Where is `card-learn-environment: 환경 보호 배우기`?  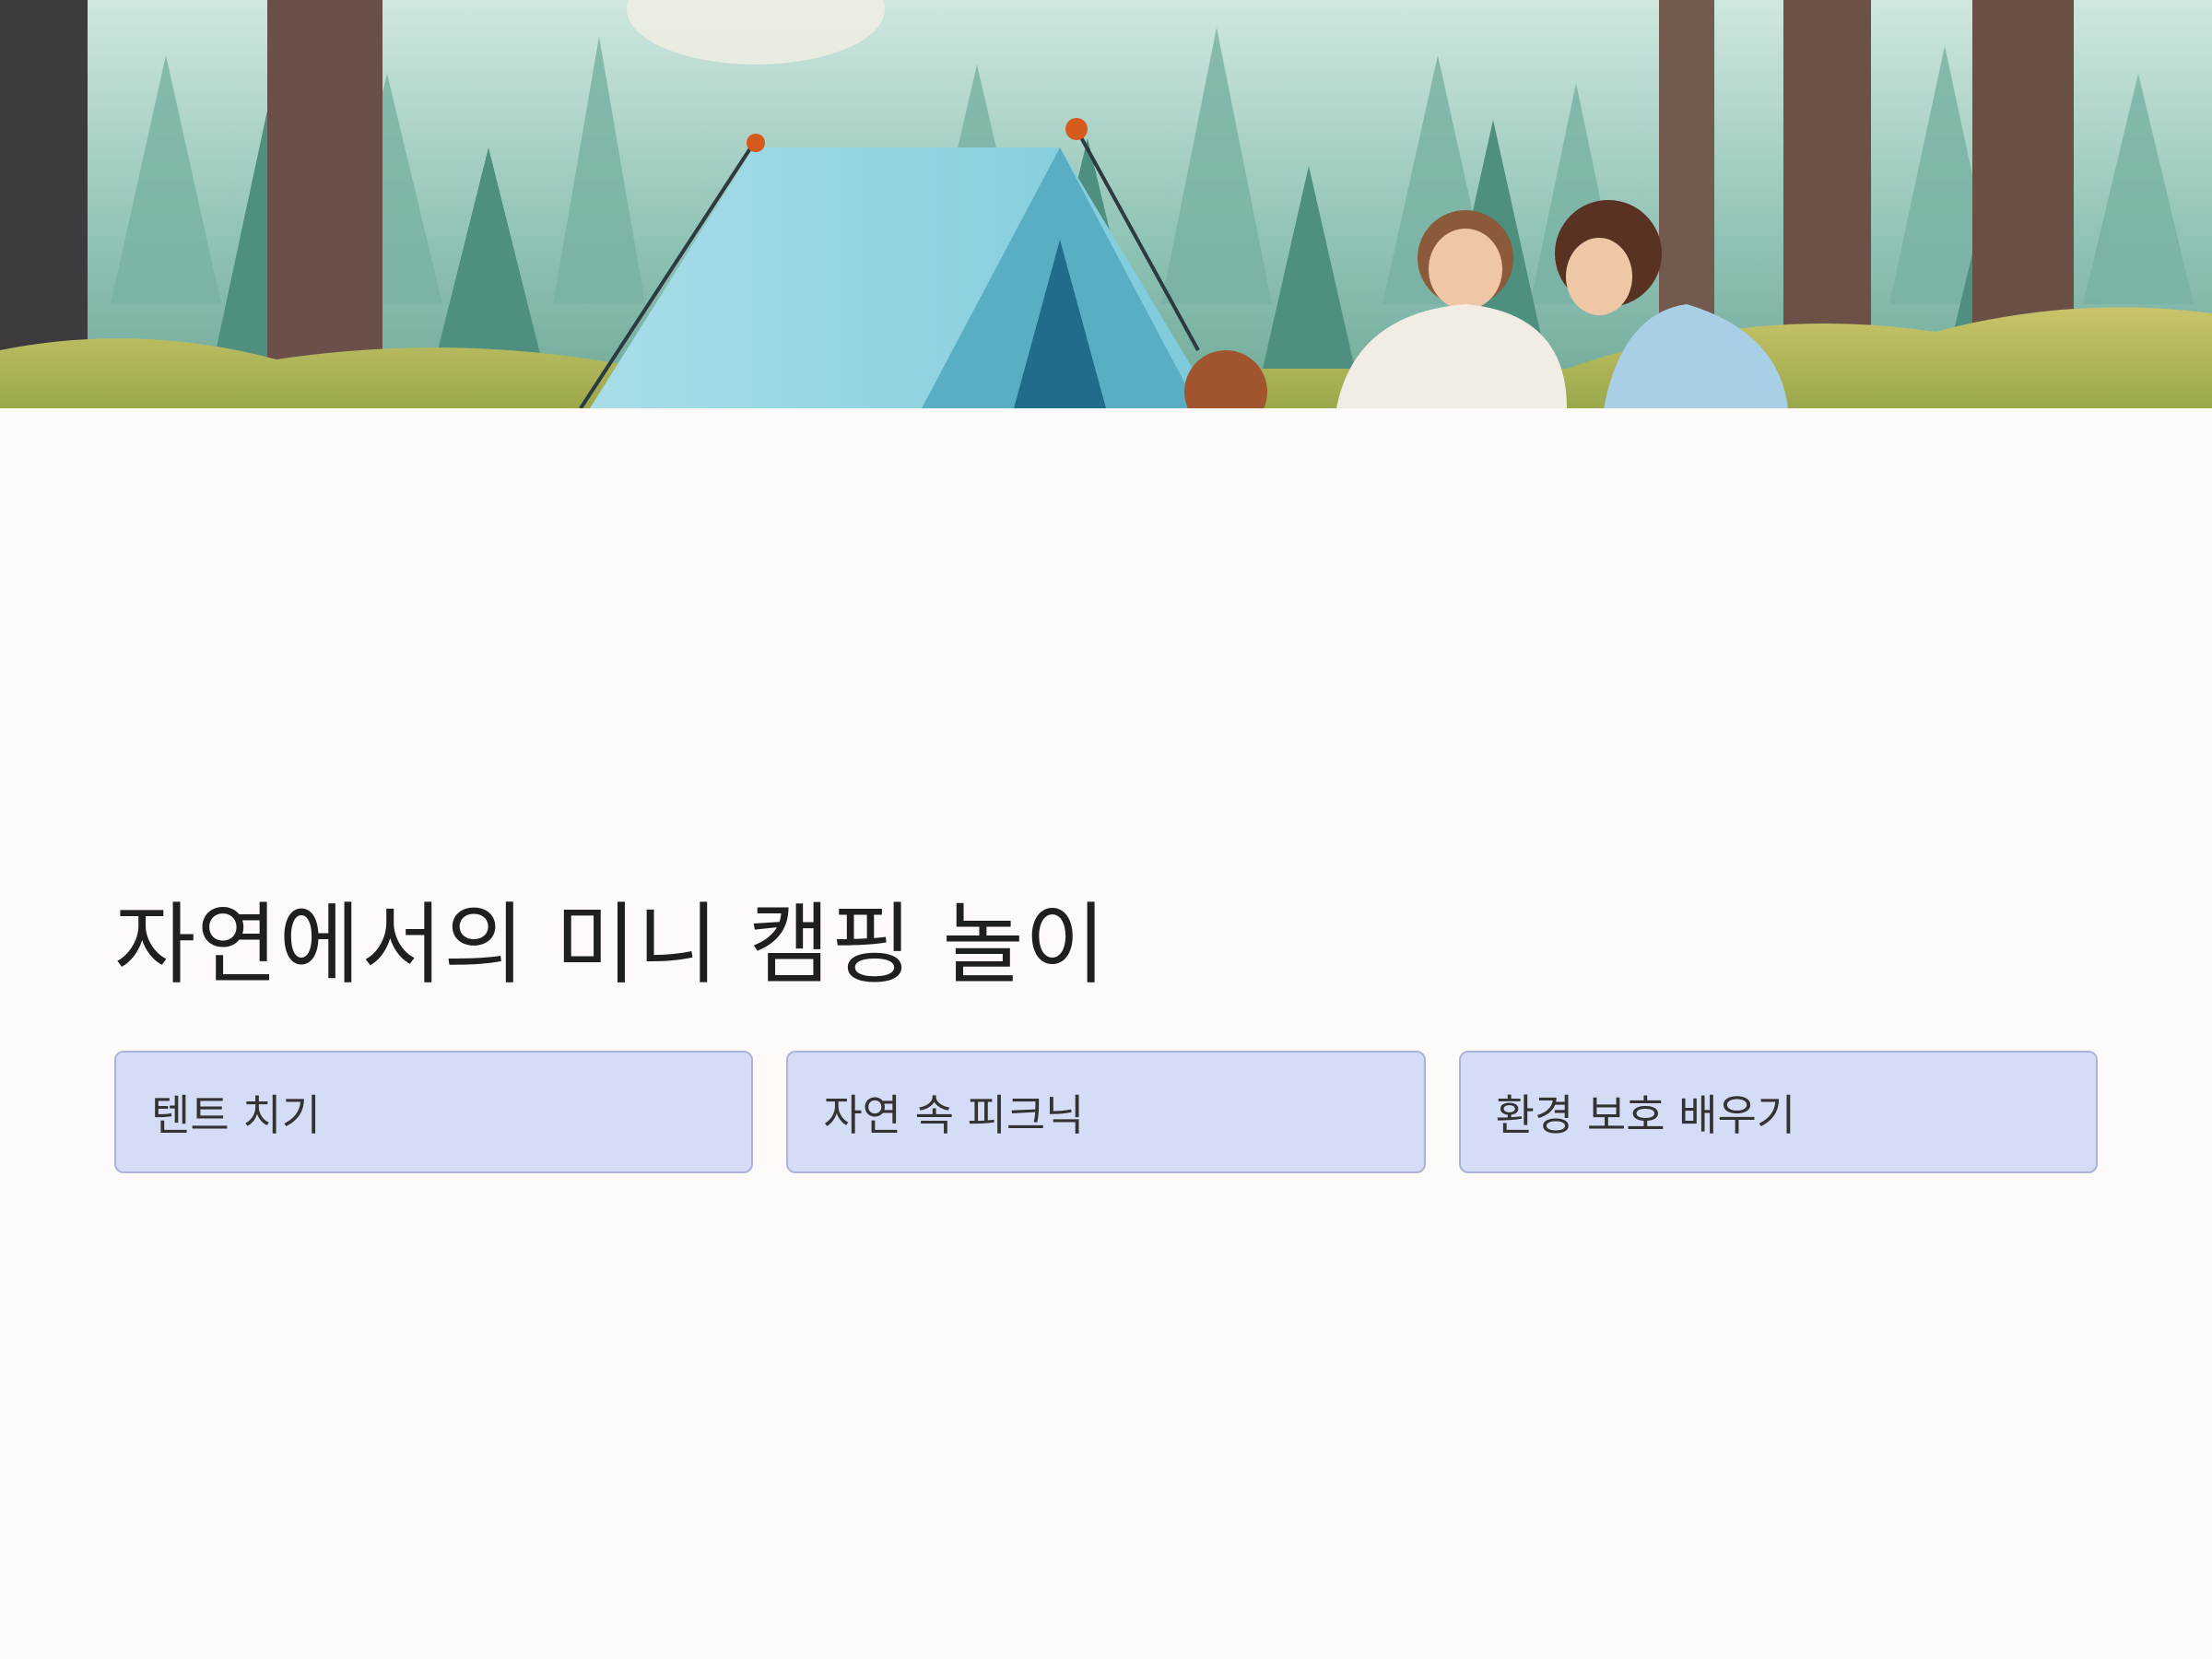 card-learn-environment: 환경 보호 배우기 is located at coordinates (1778, 1112).